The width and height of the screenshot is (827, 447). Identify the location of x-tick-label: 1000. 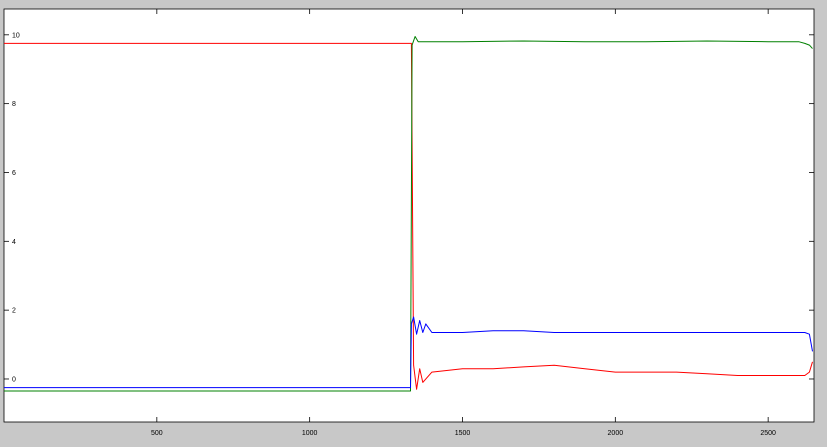
(310, 433).